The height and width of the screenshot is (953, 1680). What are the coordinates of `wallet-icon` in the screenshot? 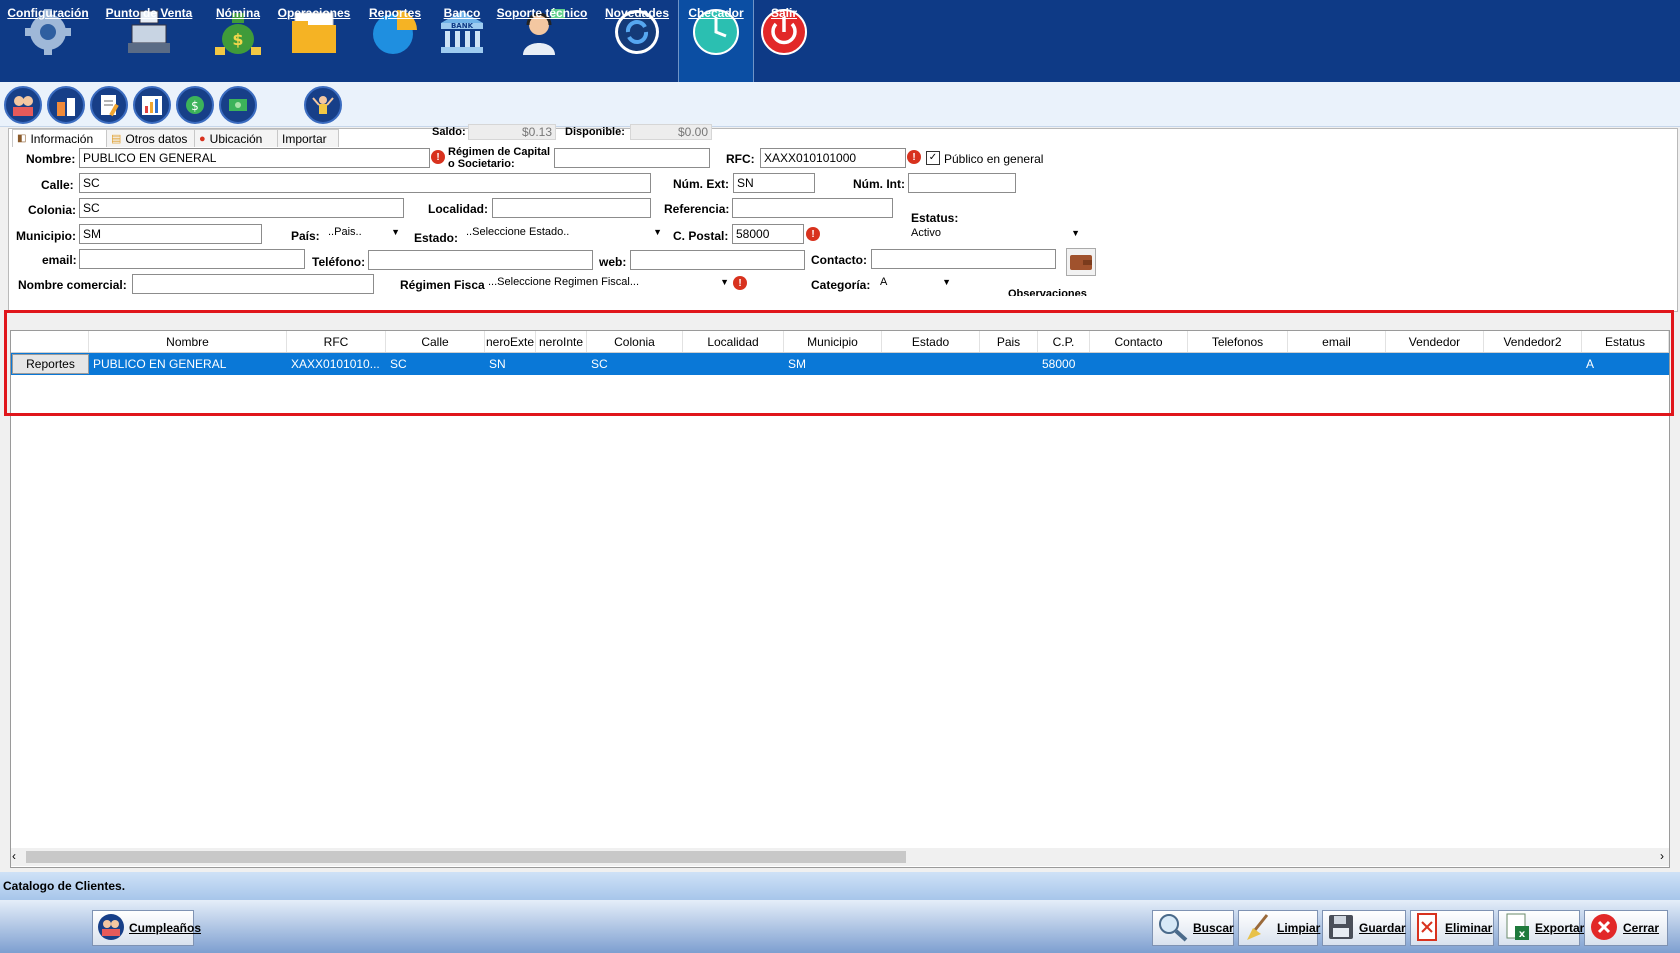 It's located at (1081, 262).